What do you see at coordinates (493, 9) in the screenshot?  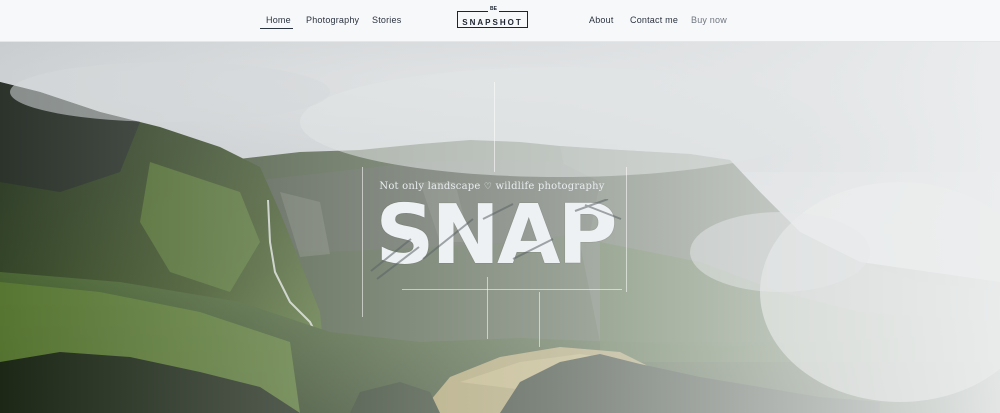 I see `logo-prefix: BE` at bounding box center [493, 9].